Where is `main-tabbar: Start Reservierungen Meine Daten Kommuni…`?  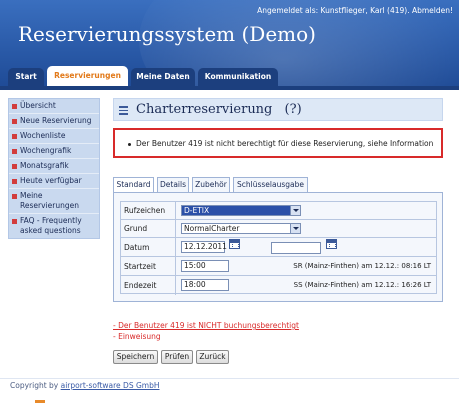 main-tabbar: Start Reservierungen Meine Daten Kommuni… is located at coordinates (229, 76).